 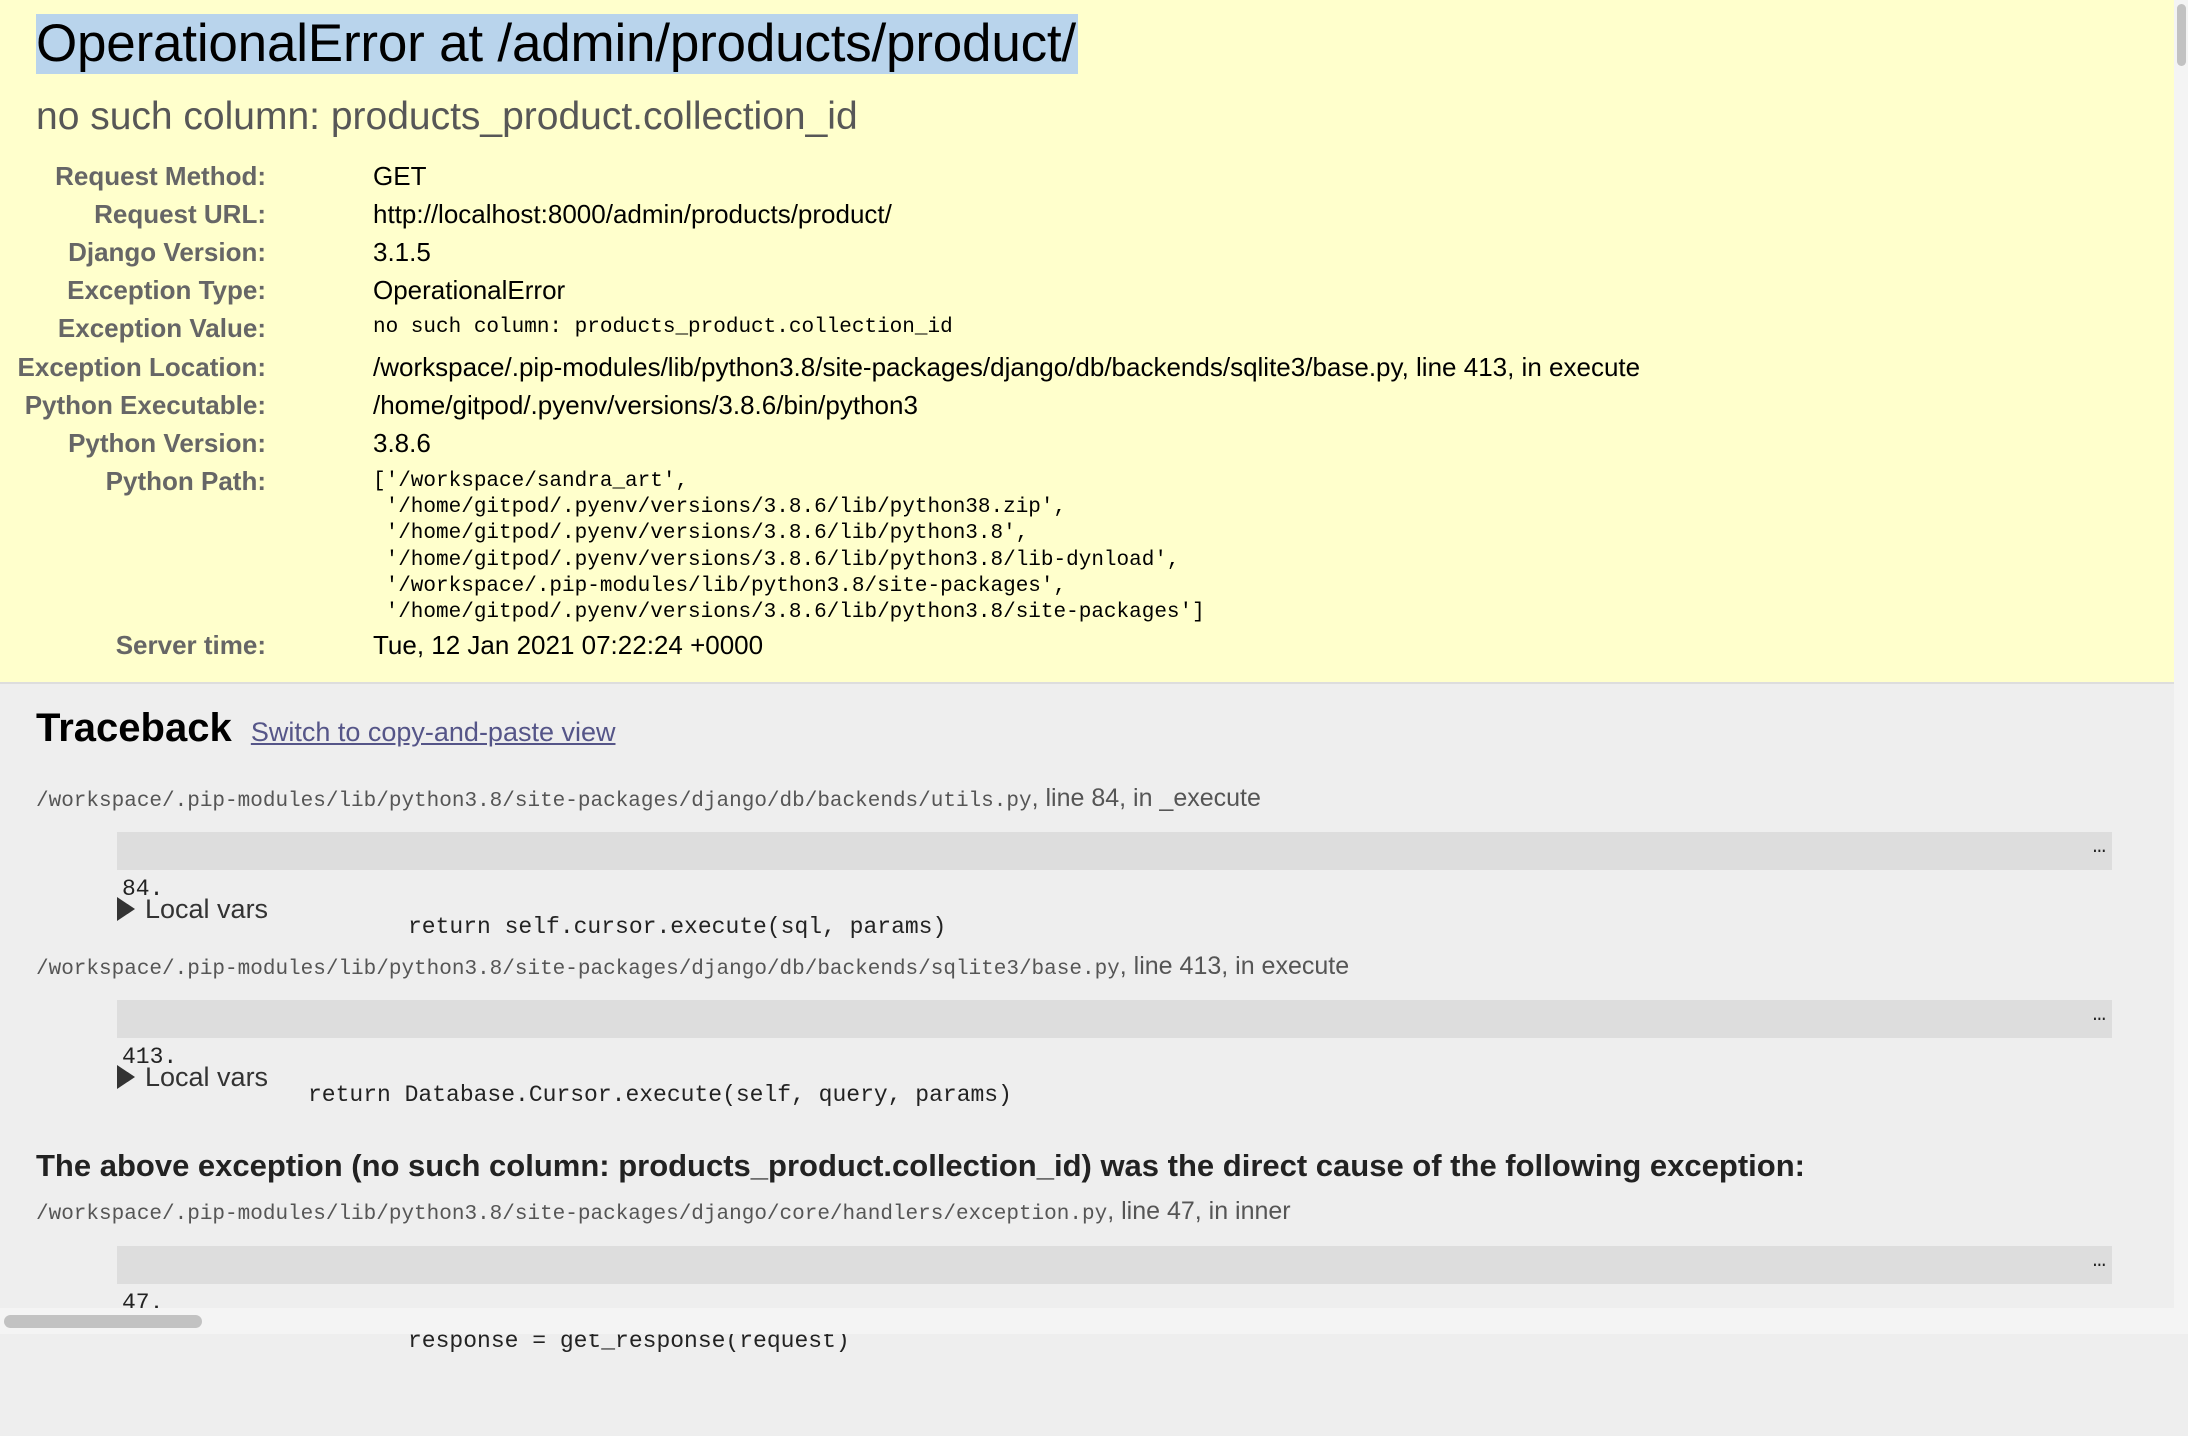 What do you see at coordinates (2181, 654) in the screenshot?
I see `vertical-scrollbar` at bounding box center [2181, 654].